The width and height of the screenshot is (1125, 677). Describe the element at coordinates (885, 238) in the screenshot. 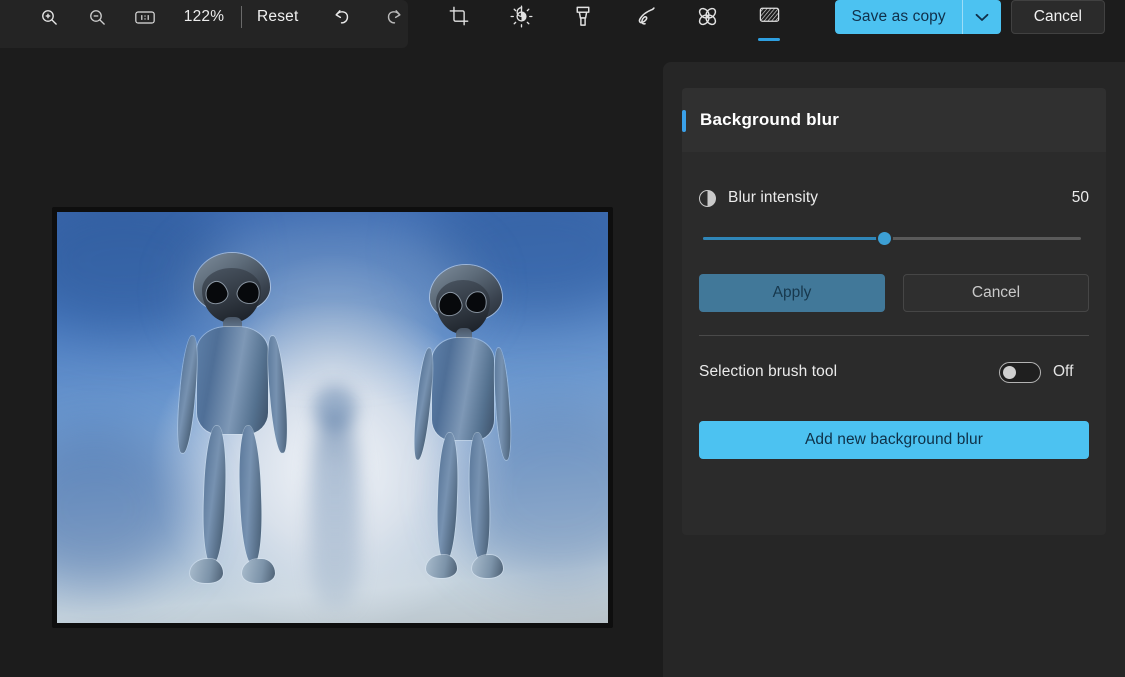

I see `slider-thumb` at that location.